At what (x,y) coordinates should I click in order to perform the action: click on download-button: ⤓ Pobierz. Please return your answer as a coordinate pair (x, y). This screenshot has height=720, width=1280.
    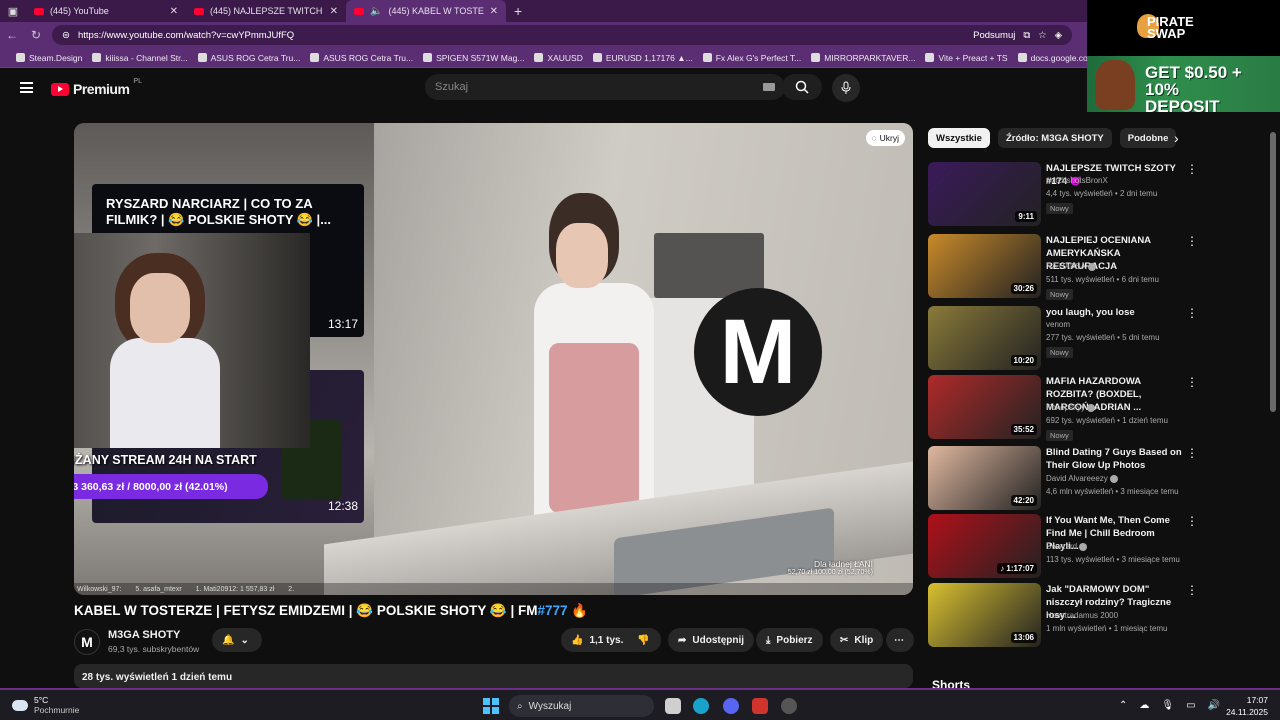
    Looking at the image, I should click on (789, 640).